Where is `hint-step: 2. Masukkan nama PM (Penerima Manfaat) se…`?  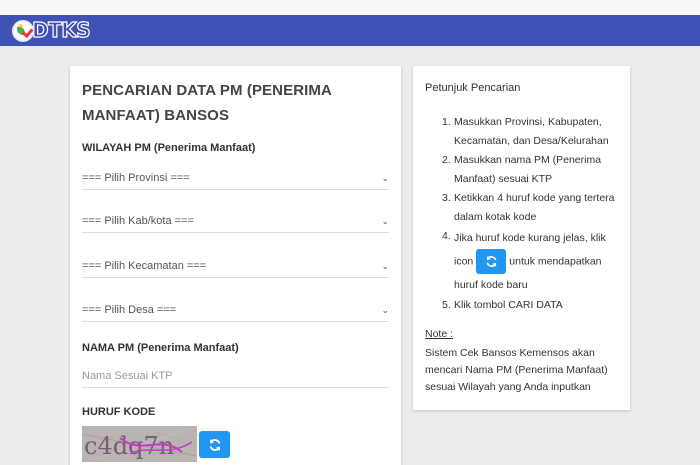 hint-step: 2. Masukkan nama PM (Penerima Manfaat) se… is located at coordinates (522, 169).